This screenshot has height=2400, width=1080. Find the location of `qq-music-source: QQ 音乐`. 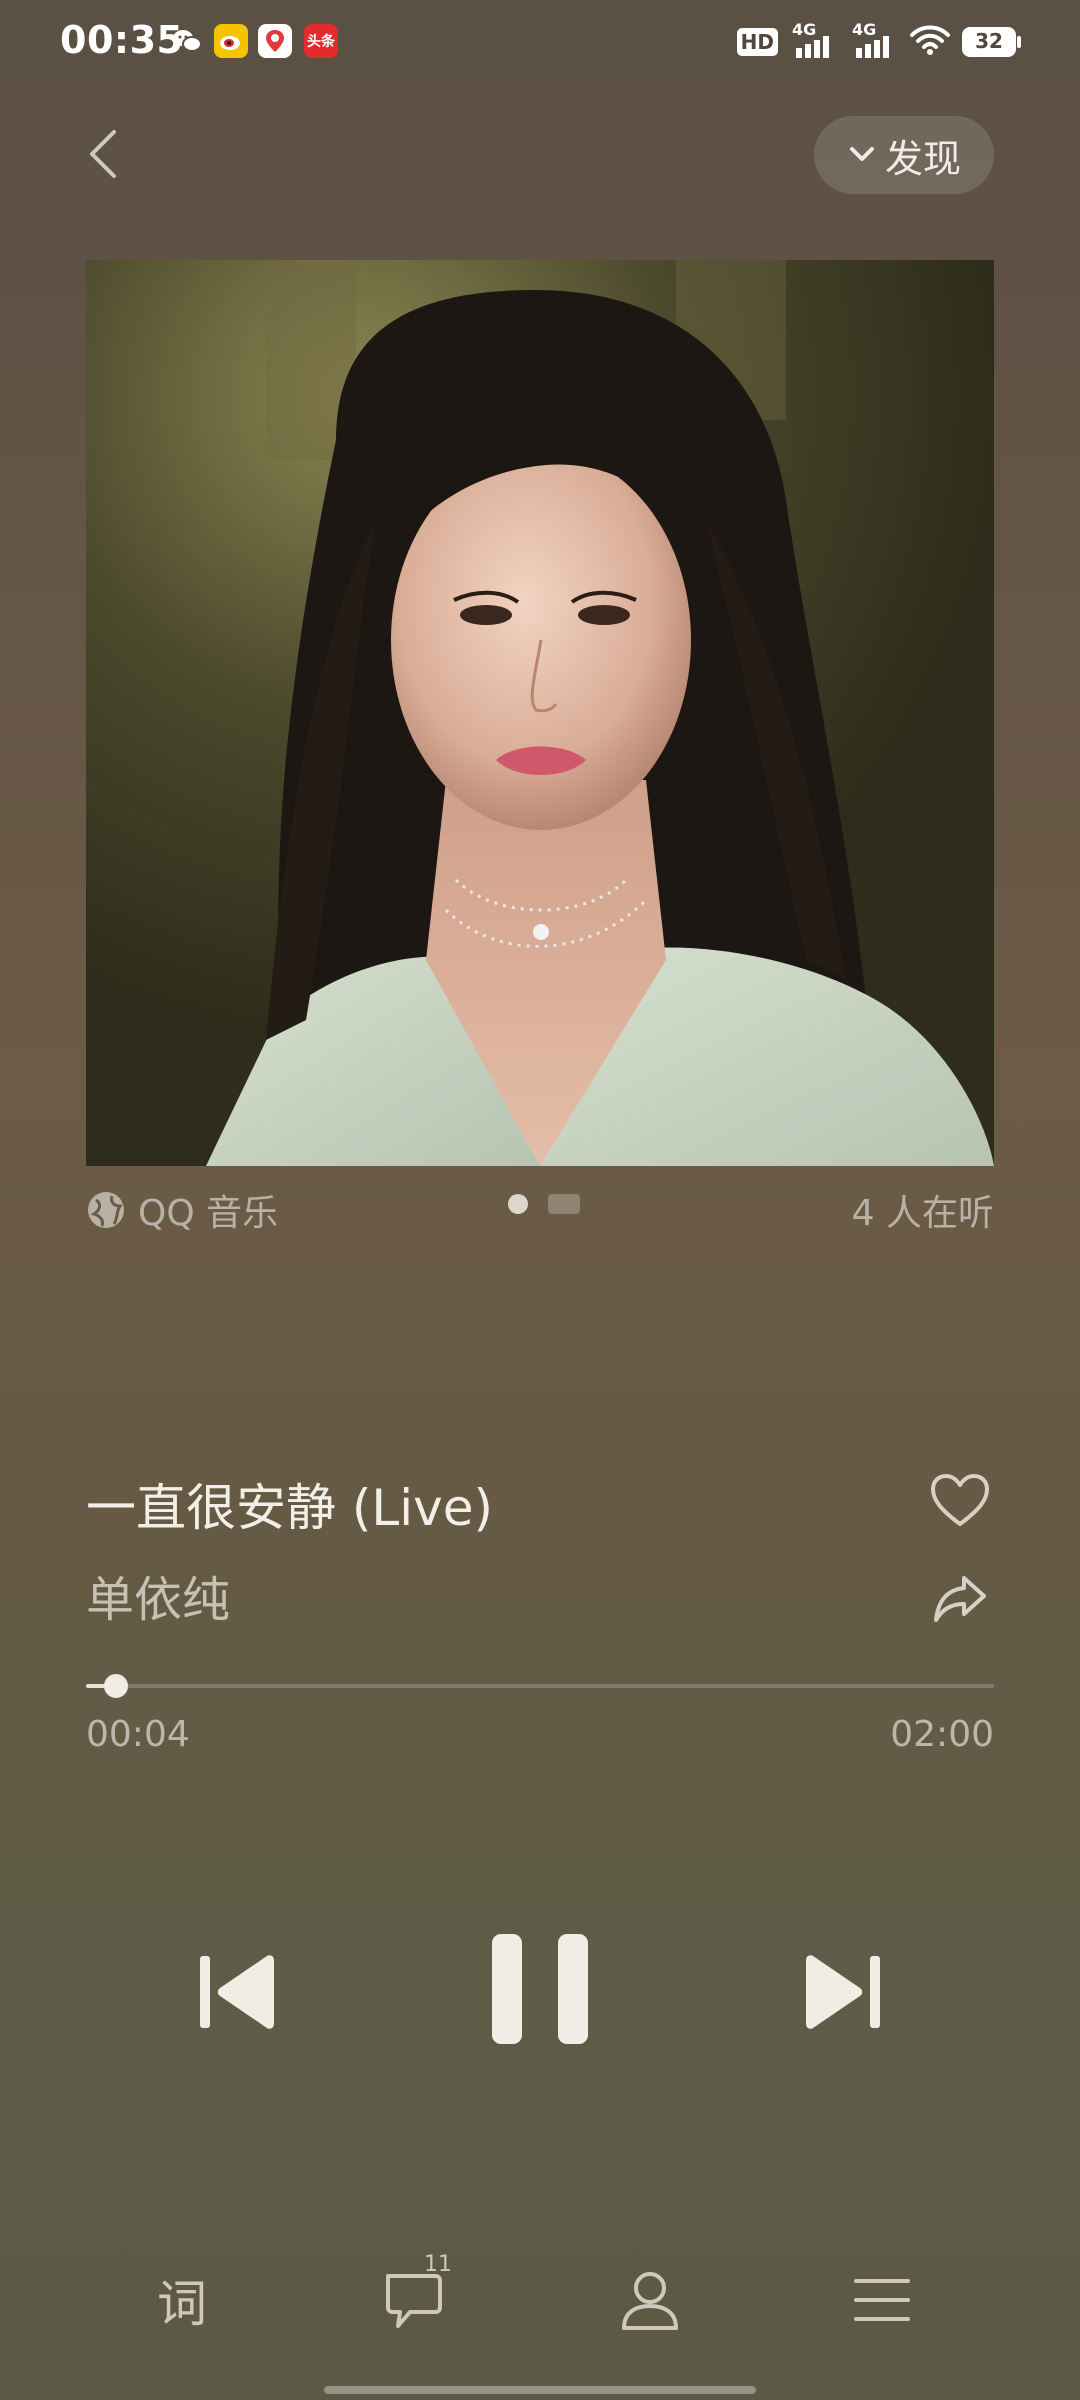

qq-music-source: QQ 音乐 is located at coordinates (182, 1210).